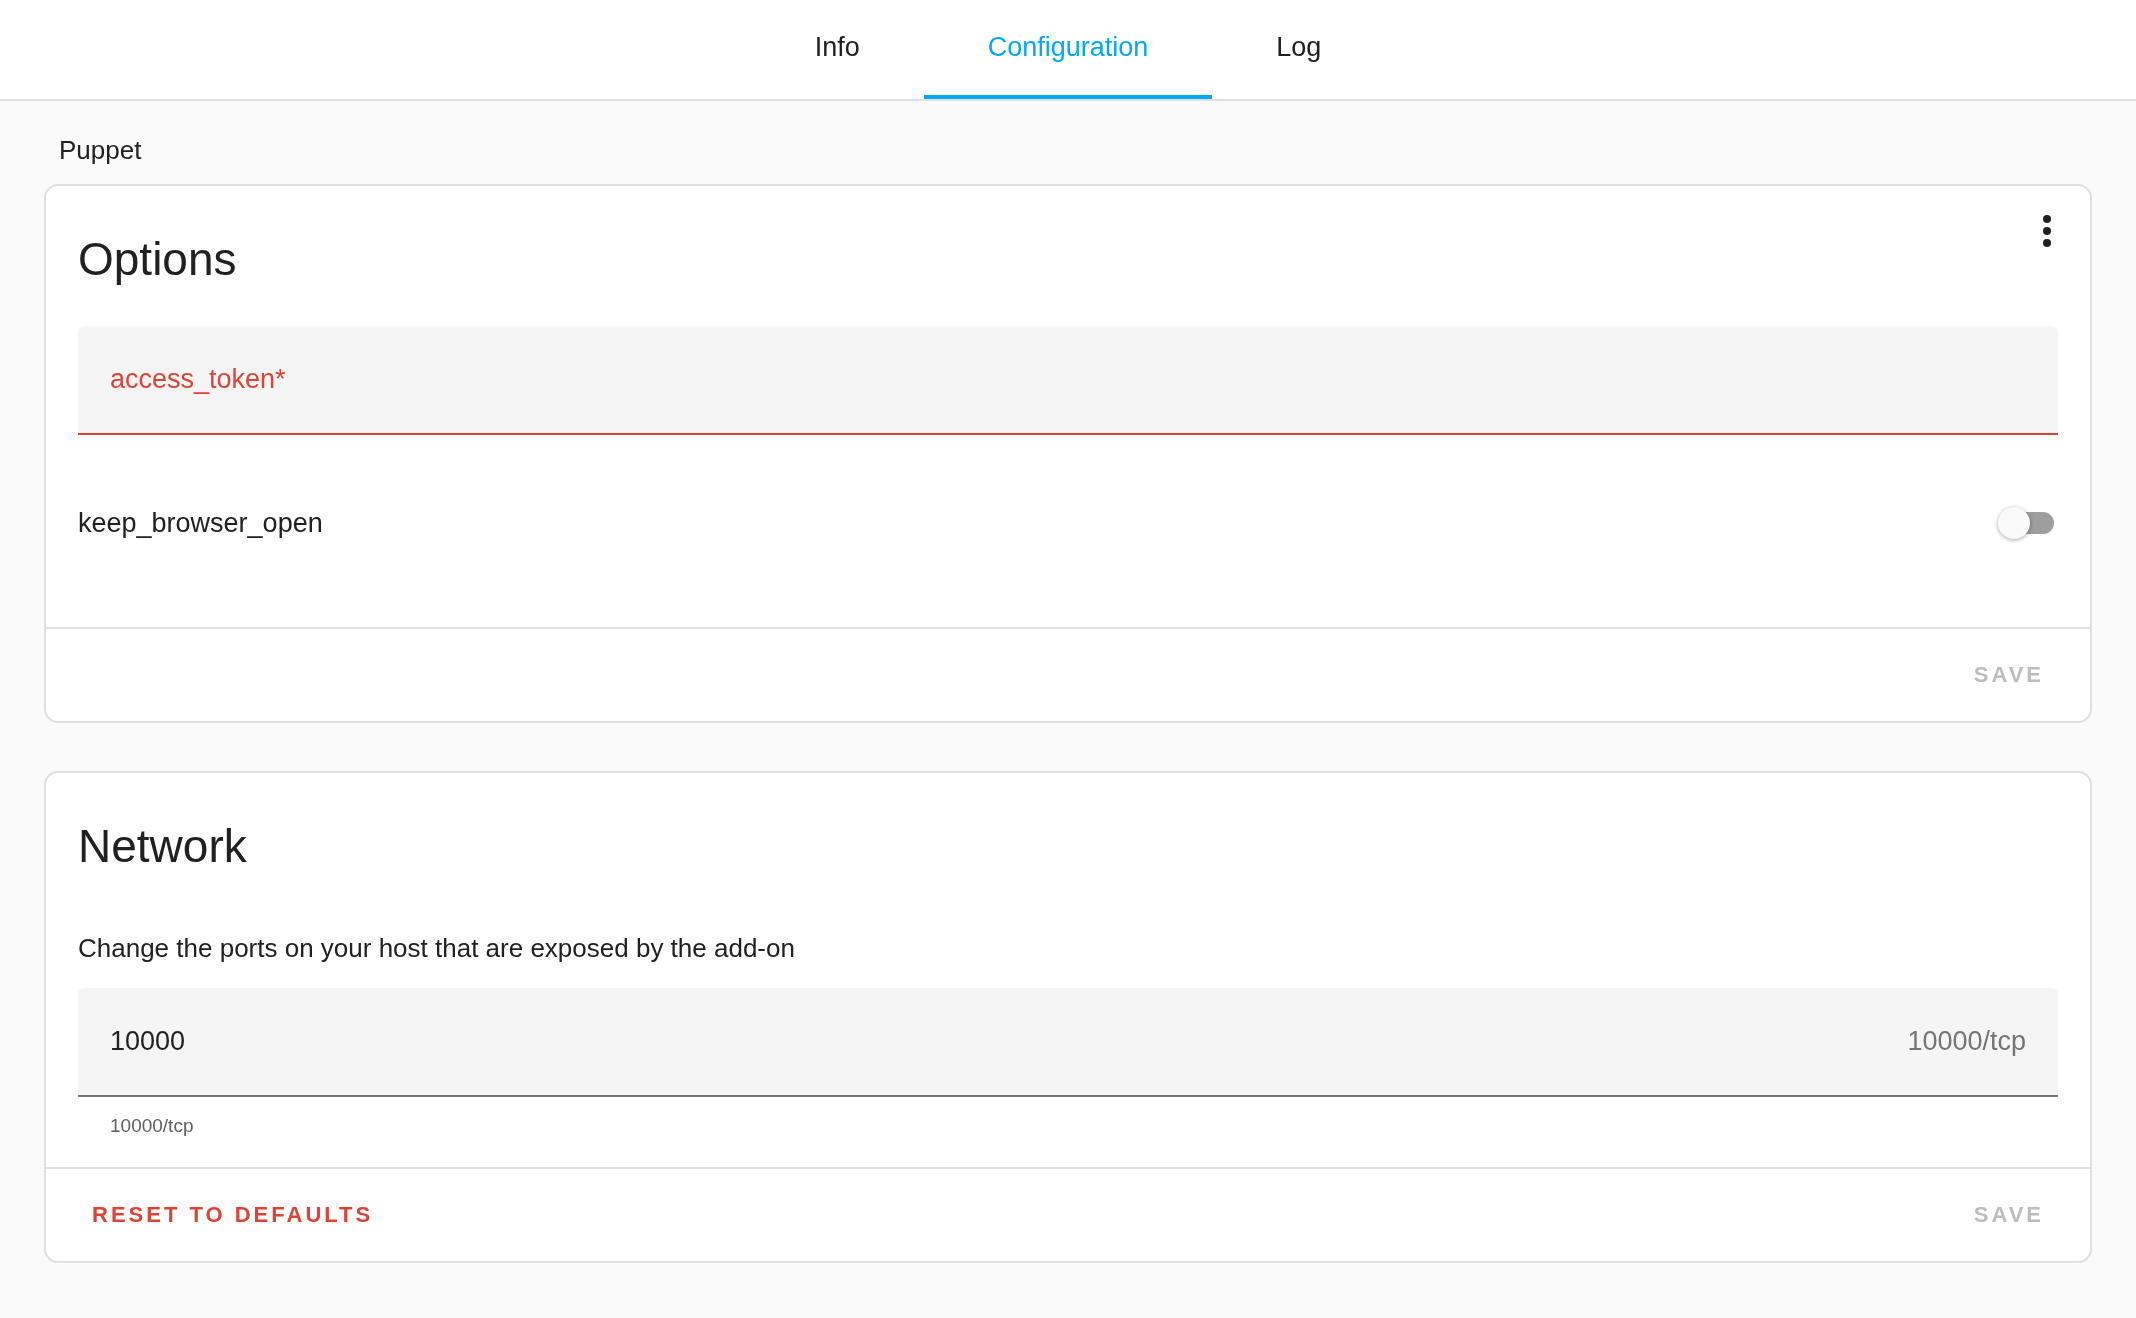  What do you see at coordinates (837, 49) in the screenshot?
I see `tab: Info` at bounding box center [837, 49].